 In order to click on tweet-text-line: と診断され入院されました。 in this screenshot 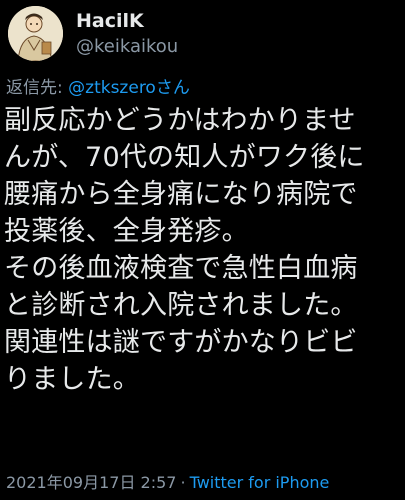, I will do `click(181, 305)`.